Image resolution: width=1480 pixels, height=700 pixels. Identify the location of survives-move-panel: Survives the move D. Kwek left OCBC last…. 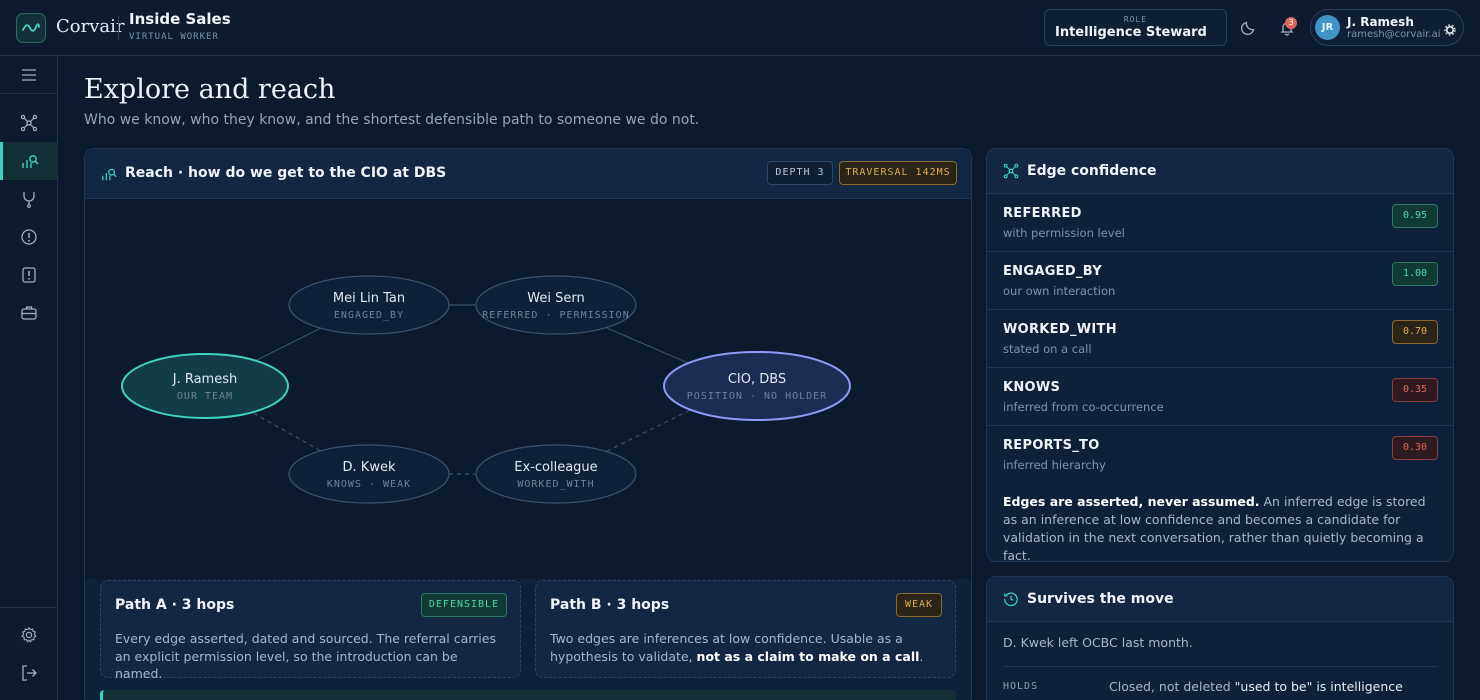
(1220, 638).